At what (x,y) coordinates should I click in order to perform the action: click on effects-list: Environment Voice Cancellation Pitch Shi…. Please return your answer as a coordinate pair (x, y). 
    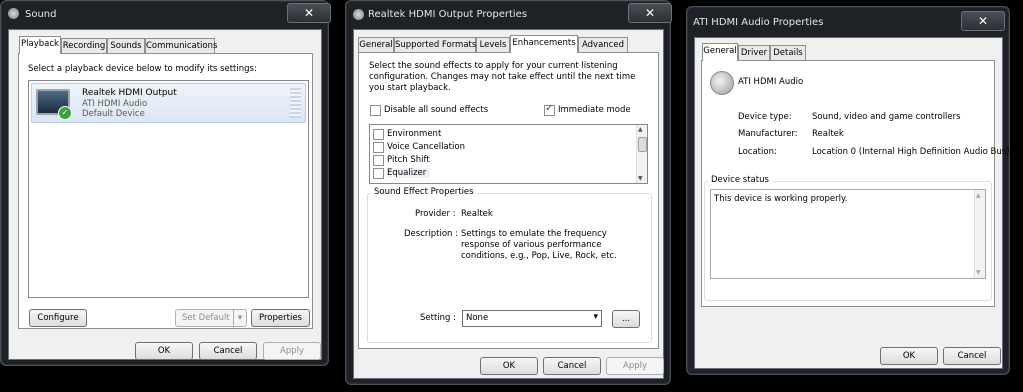
    Looking at the image, I should click on (508, 154).